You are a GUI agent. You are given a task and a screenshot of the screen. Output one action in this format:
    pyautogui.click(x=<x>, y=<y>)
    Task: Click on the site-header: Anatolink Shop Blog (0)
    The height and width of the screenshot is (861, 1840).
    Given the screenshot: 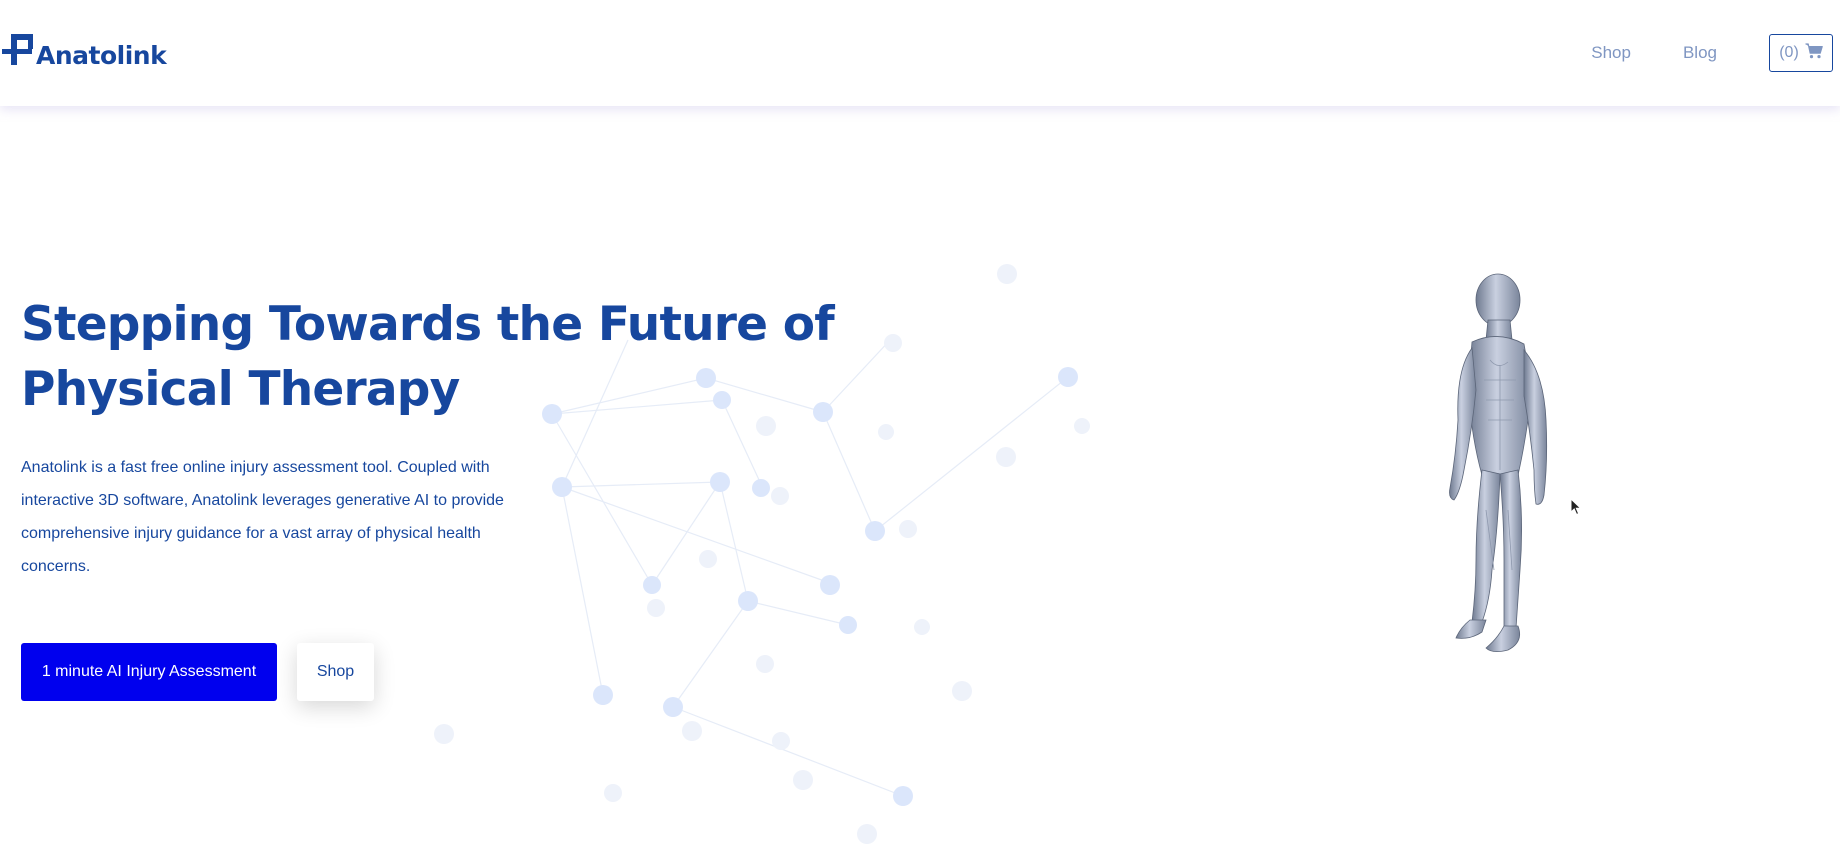 What is the action you would take?
    pyautogui.click(x=920, y=53)
    